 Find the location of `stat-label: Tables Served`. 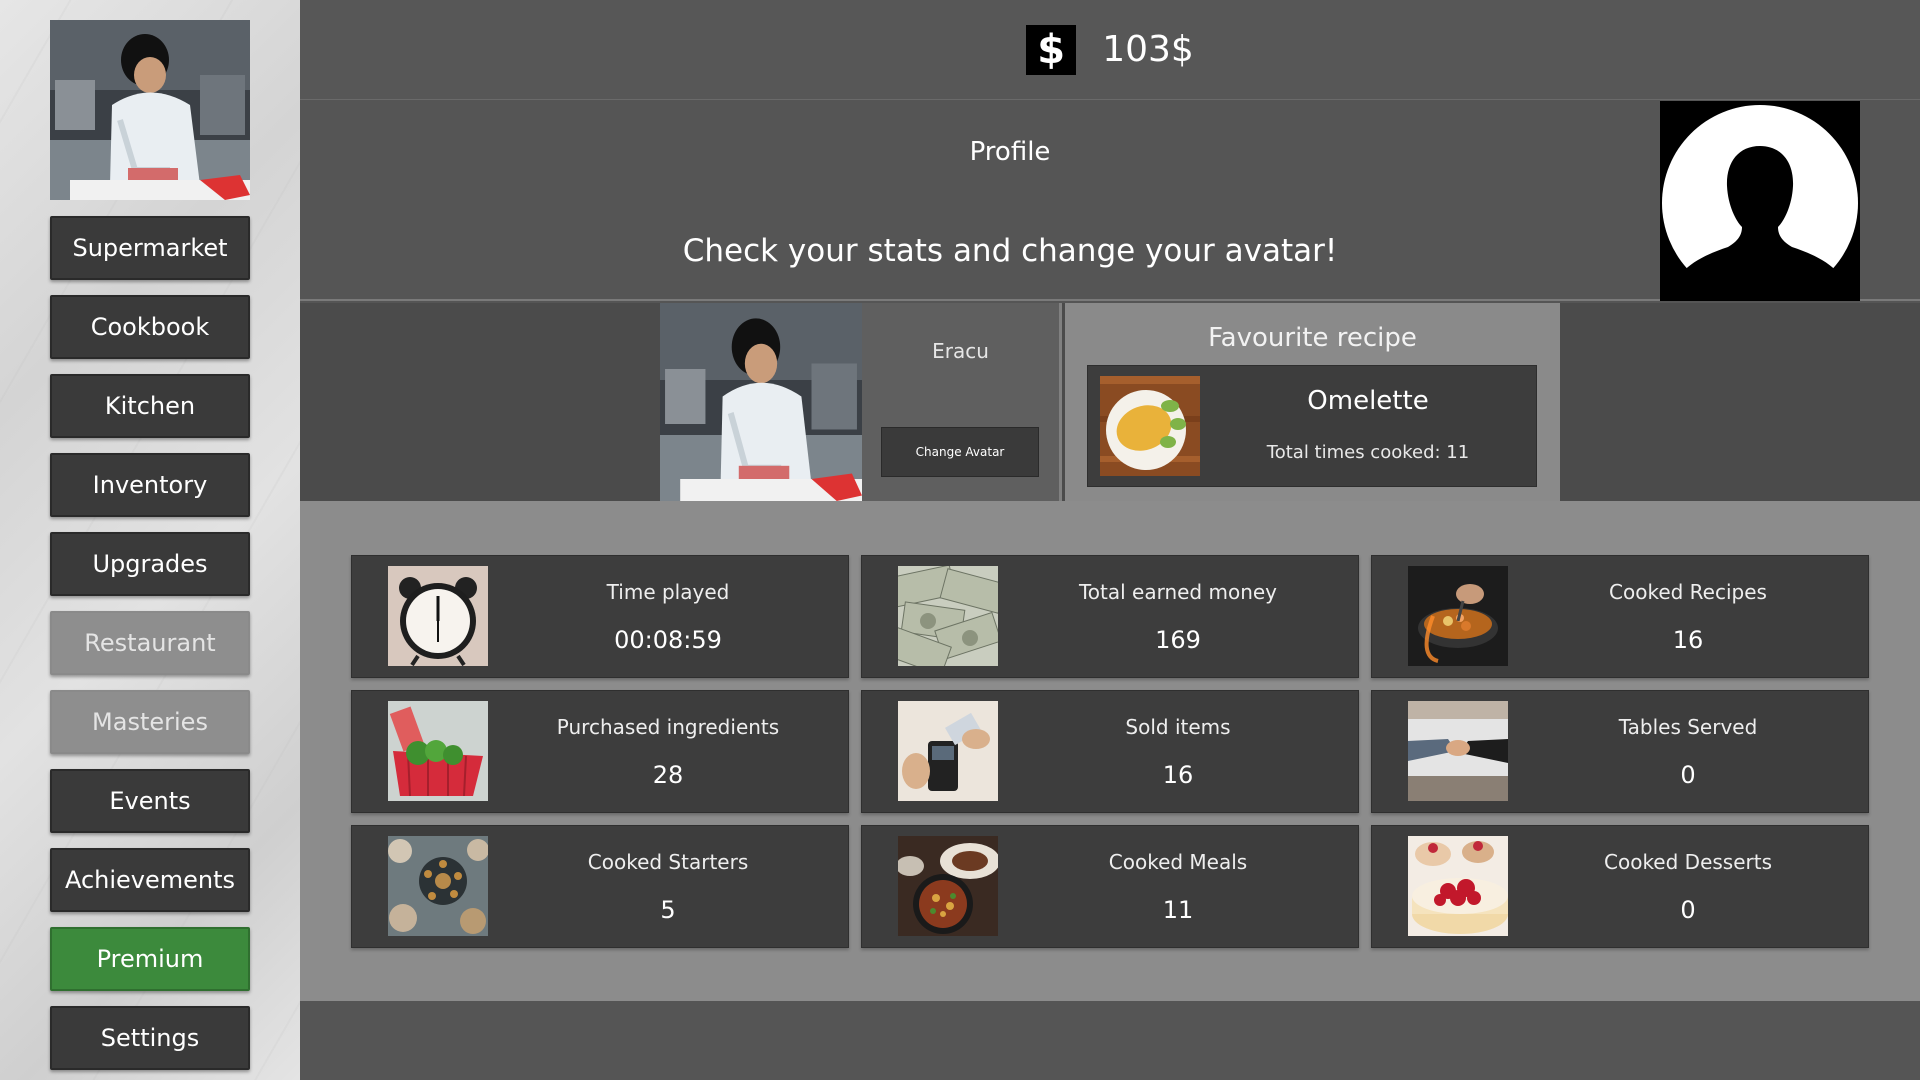

stat-label: Tables Served is located at coordinates (1688, 727).